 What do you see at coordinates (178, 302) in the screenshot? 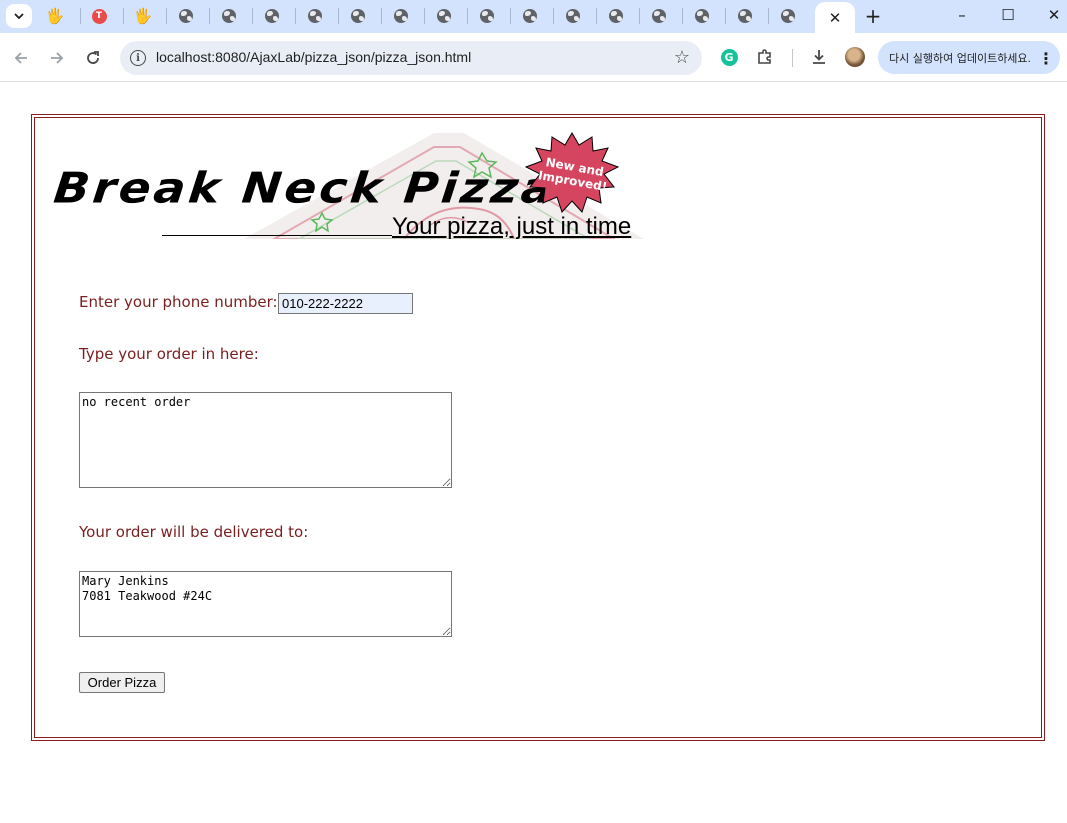
I see `phone-label: Enter your phone number:` at bounding box center [178, 302].